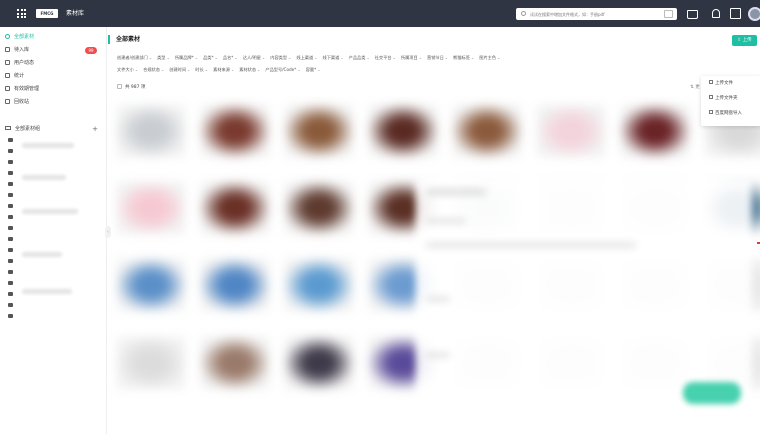  I want to click on filter-dropdown: 产品品类⌄, so click(359, 58).